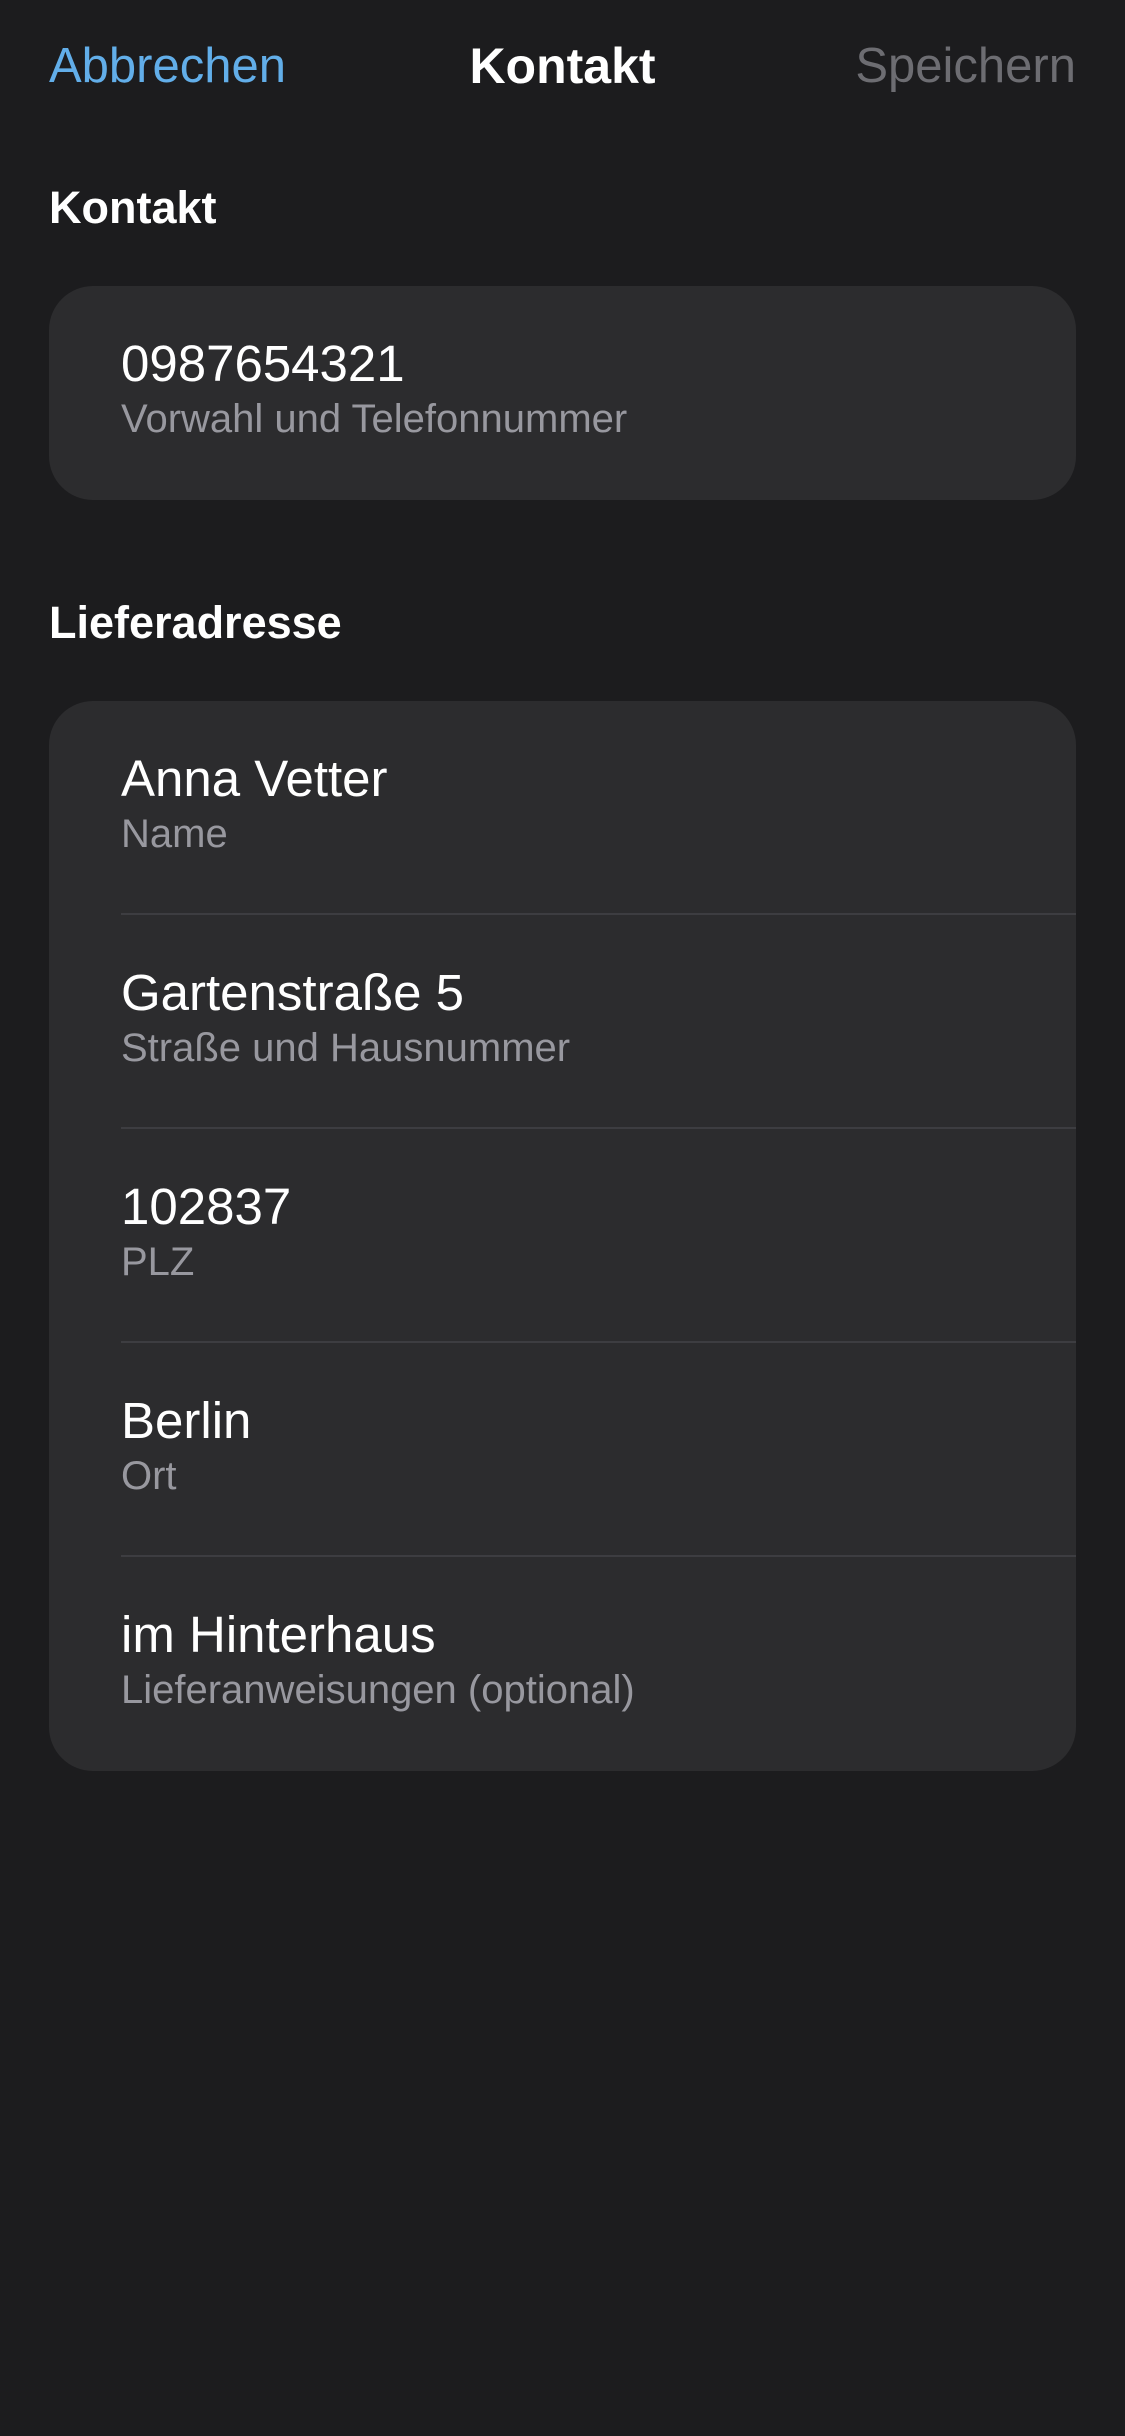 The height and width of the screenshot is (2436, 1125). What do you see at coordinates (263, 363) in the screenshot?
I see `phone-value: 0987654321` at bounding box center [263, 363].